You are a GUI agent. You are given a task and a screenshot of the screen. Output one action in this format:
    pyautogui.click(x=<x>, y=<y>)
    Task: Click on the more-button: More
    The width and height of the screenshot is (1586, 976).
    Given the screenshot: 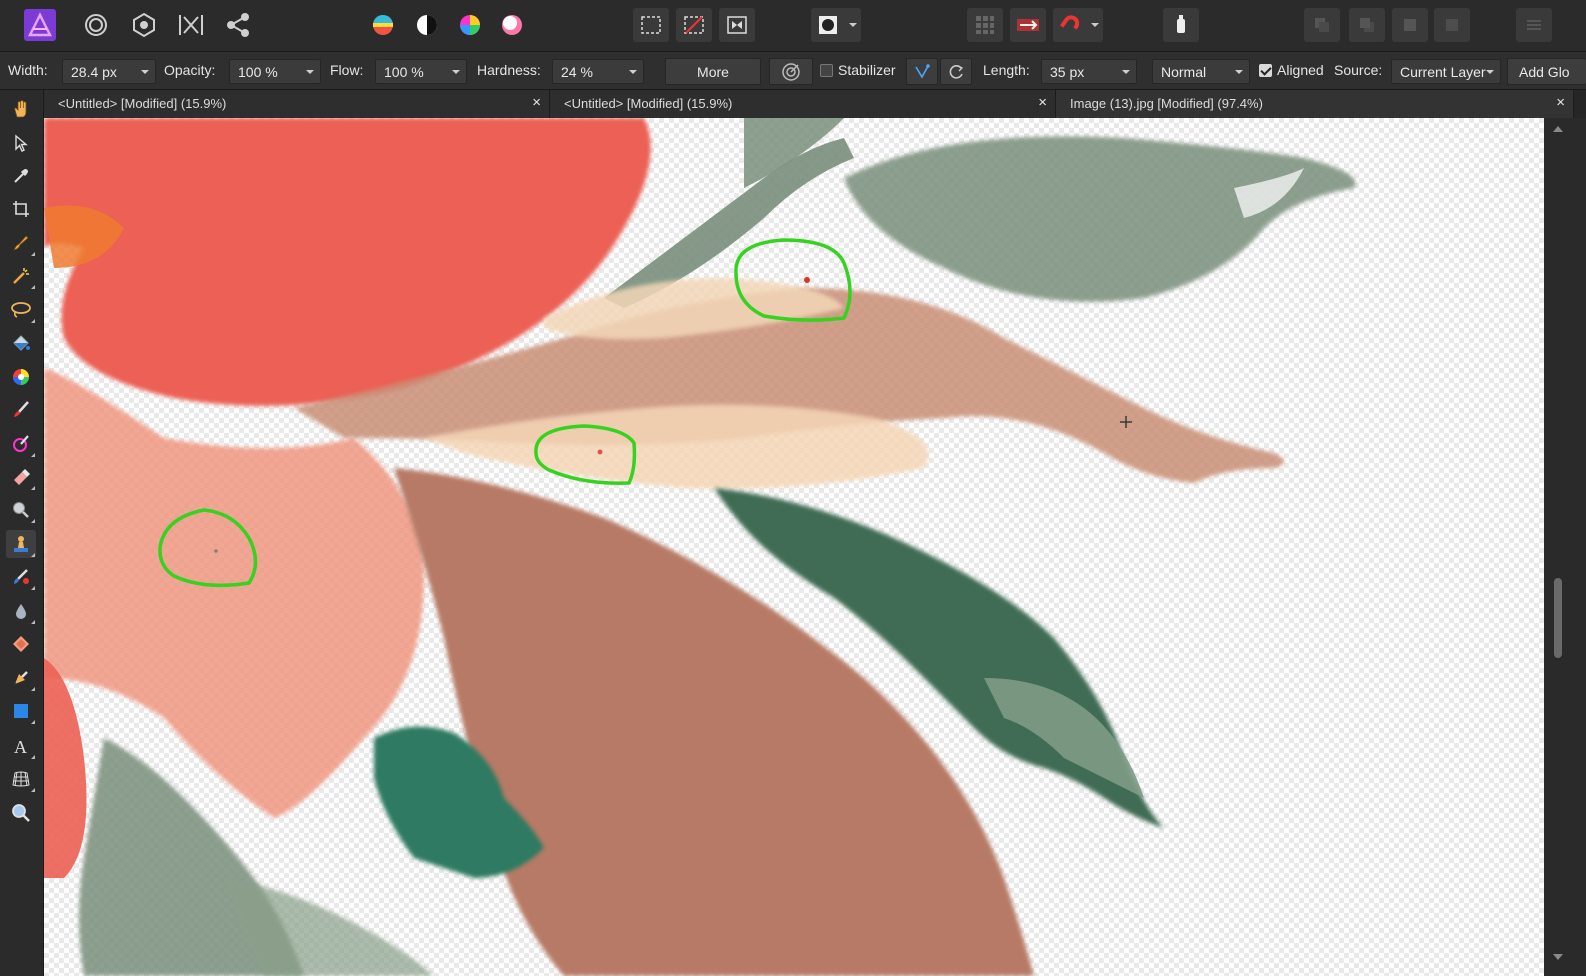 What is the action you would take?
    pyautogui.click(x=713, y=71)
    